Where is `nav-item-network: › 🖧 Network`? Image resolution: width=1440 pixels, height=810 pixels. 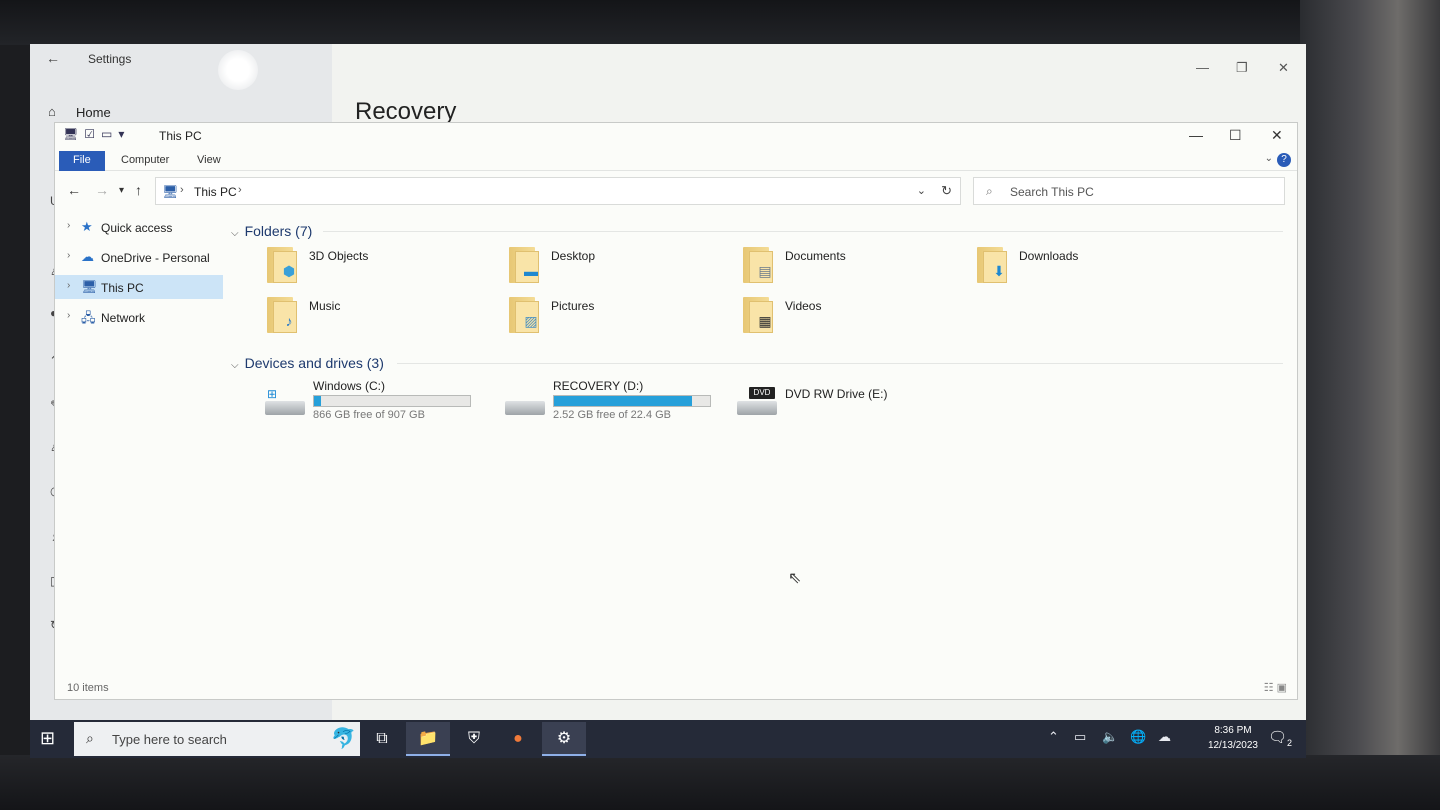 nav-item-network: › 🖧 Network is located at coordinates (139, 317).